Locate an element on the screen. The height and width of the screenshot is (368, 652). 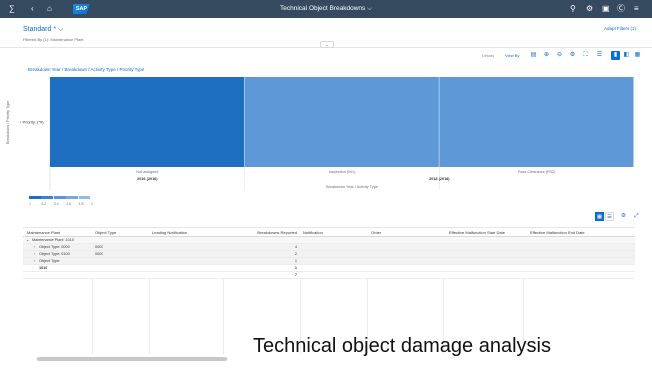
year-group-label: 2018 (2018) is located at coordinates (439, 179).